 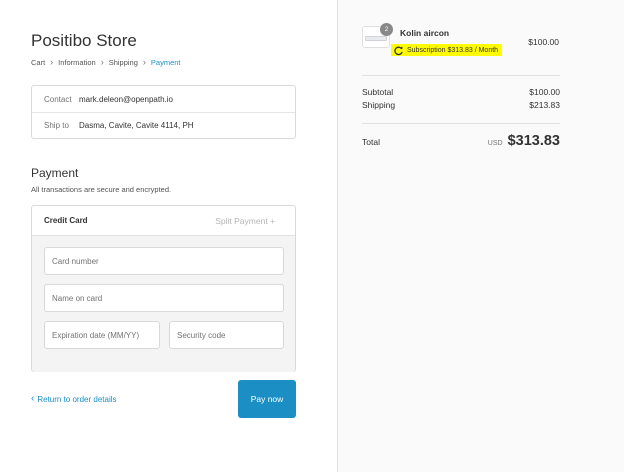 I want to click on tab-split-payment: Split Payment +, so click(x=245, y=221).